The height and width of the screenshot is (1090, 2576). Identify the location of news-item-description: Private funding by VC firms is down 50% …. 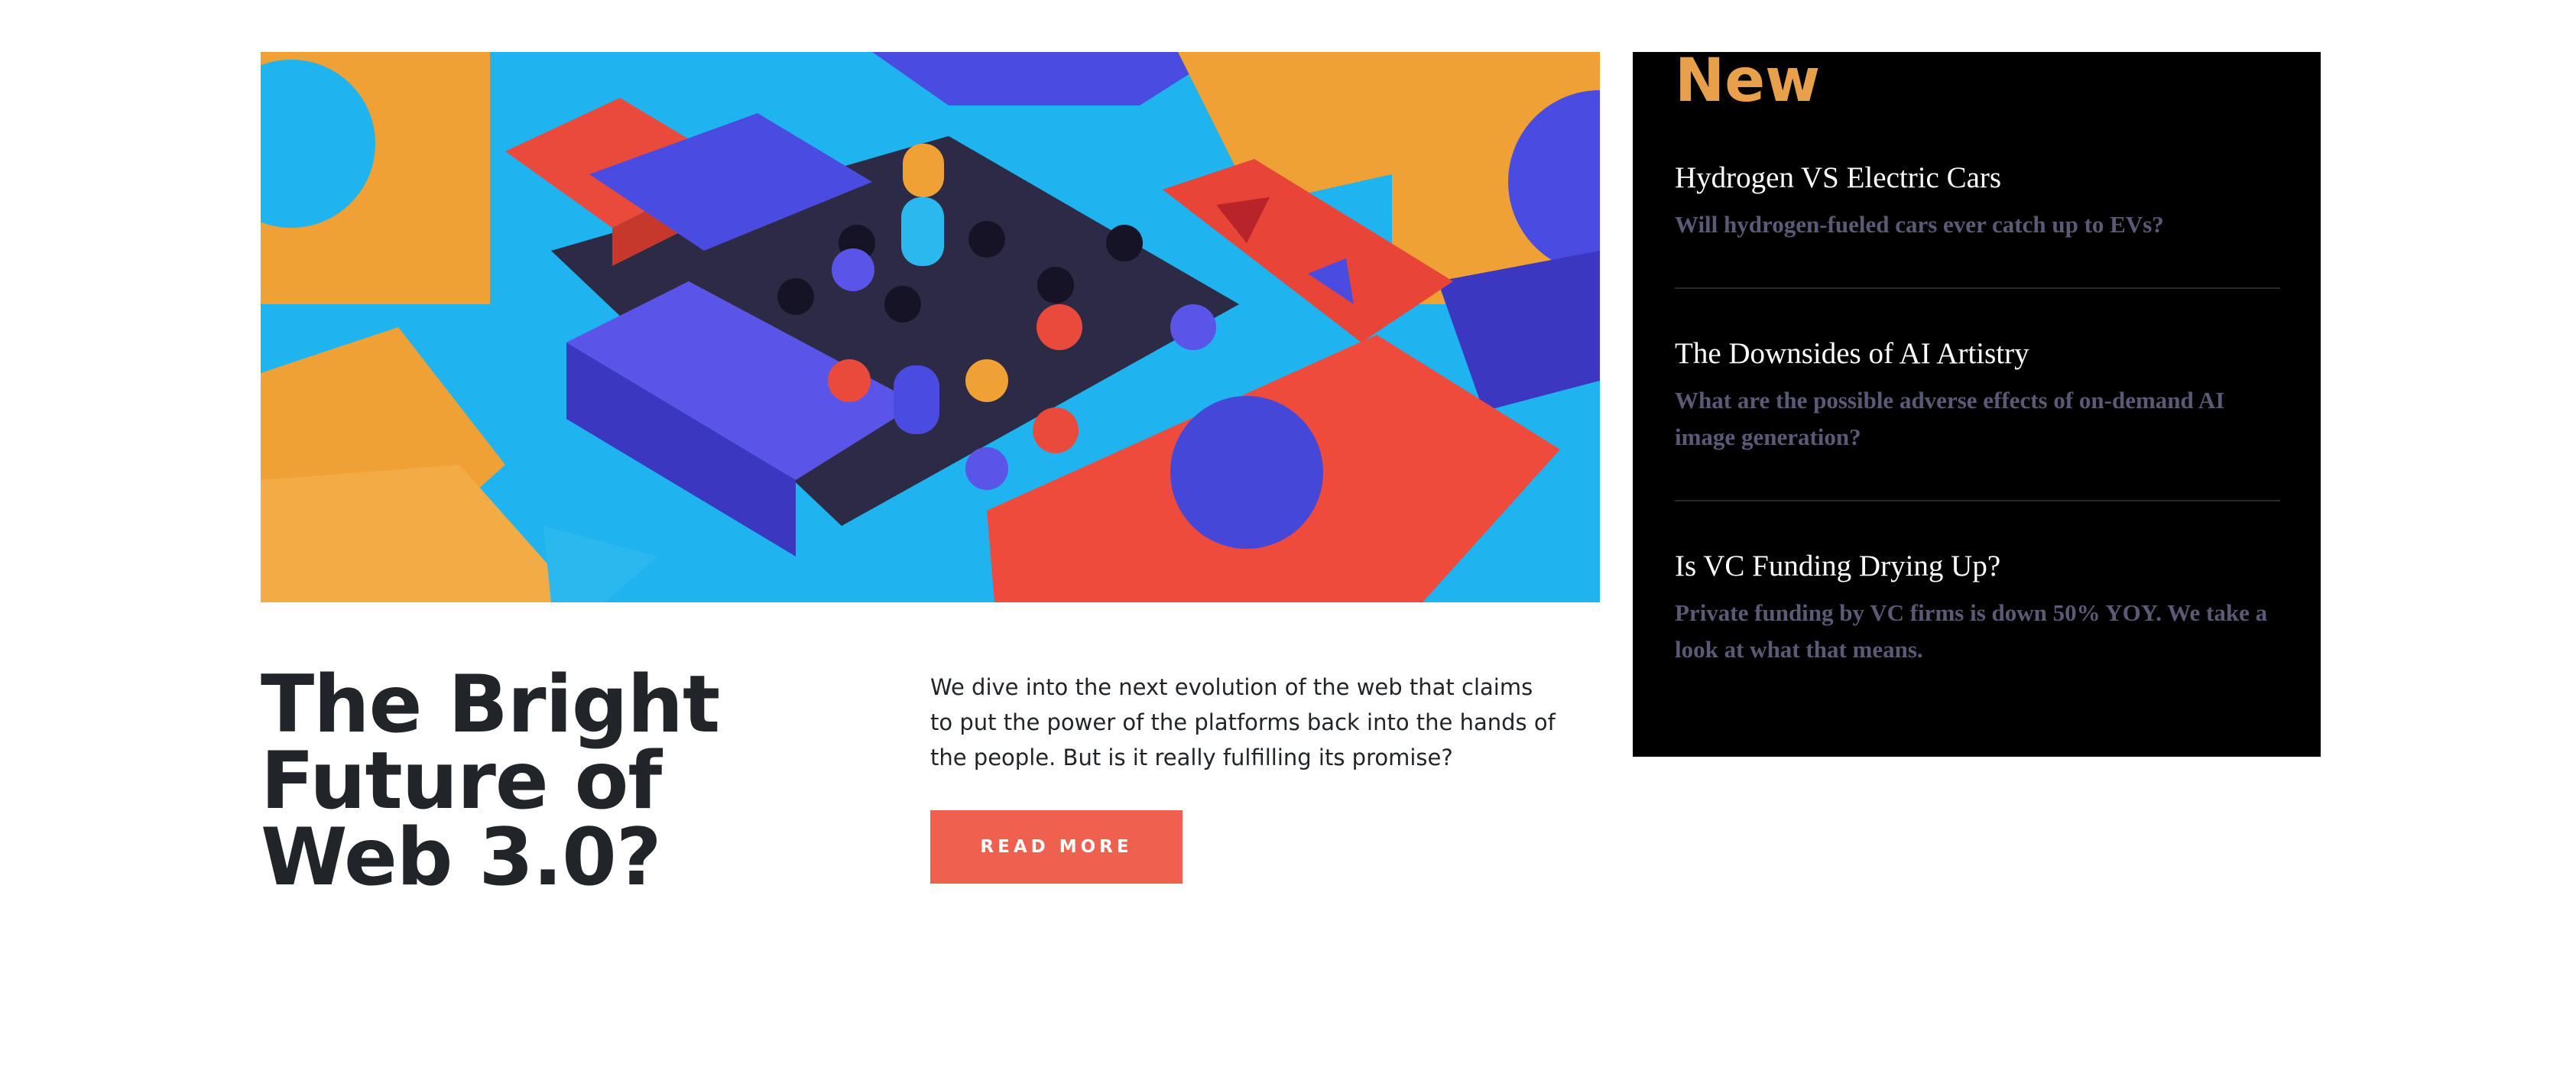
(1972, 631).